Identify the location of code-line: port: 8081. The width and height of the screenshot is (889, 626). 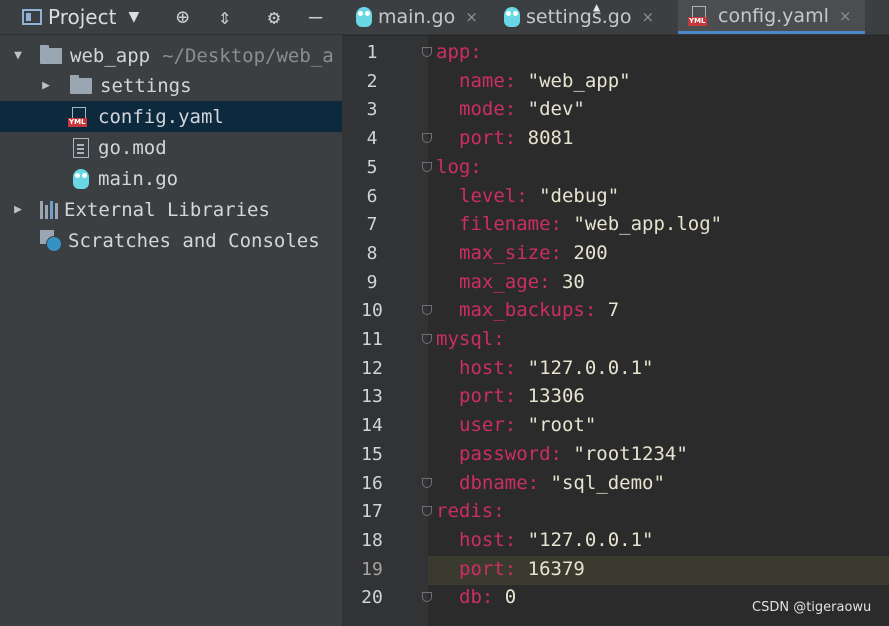
(516, 138).